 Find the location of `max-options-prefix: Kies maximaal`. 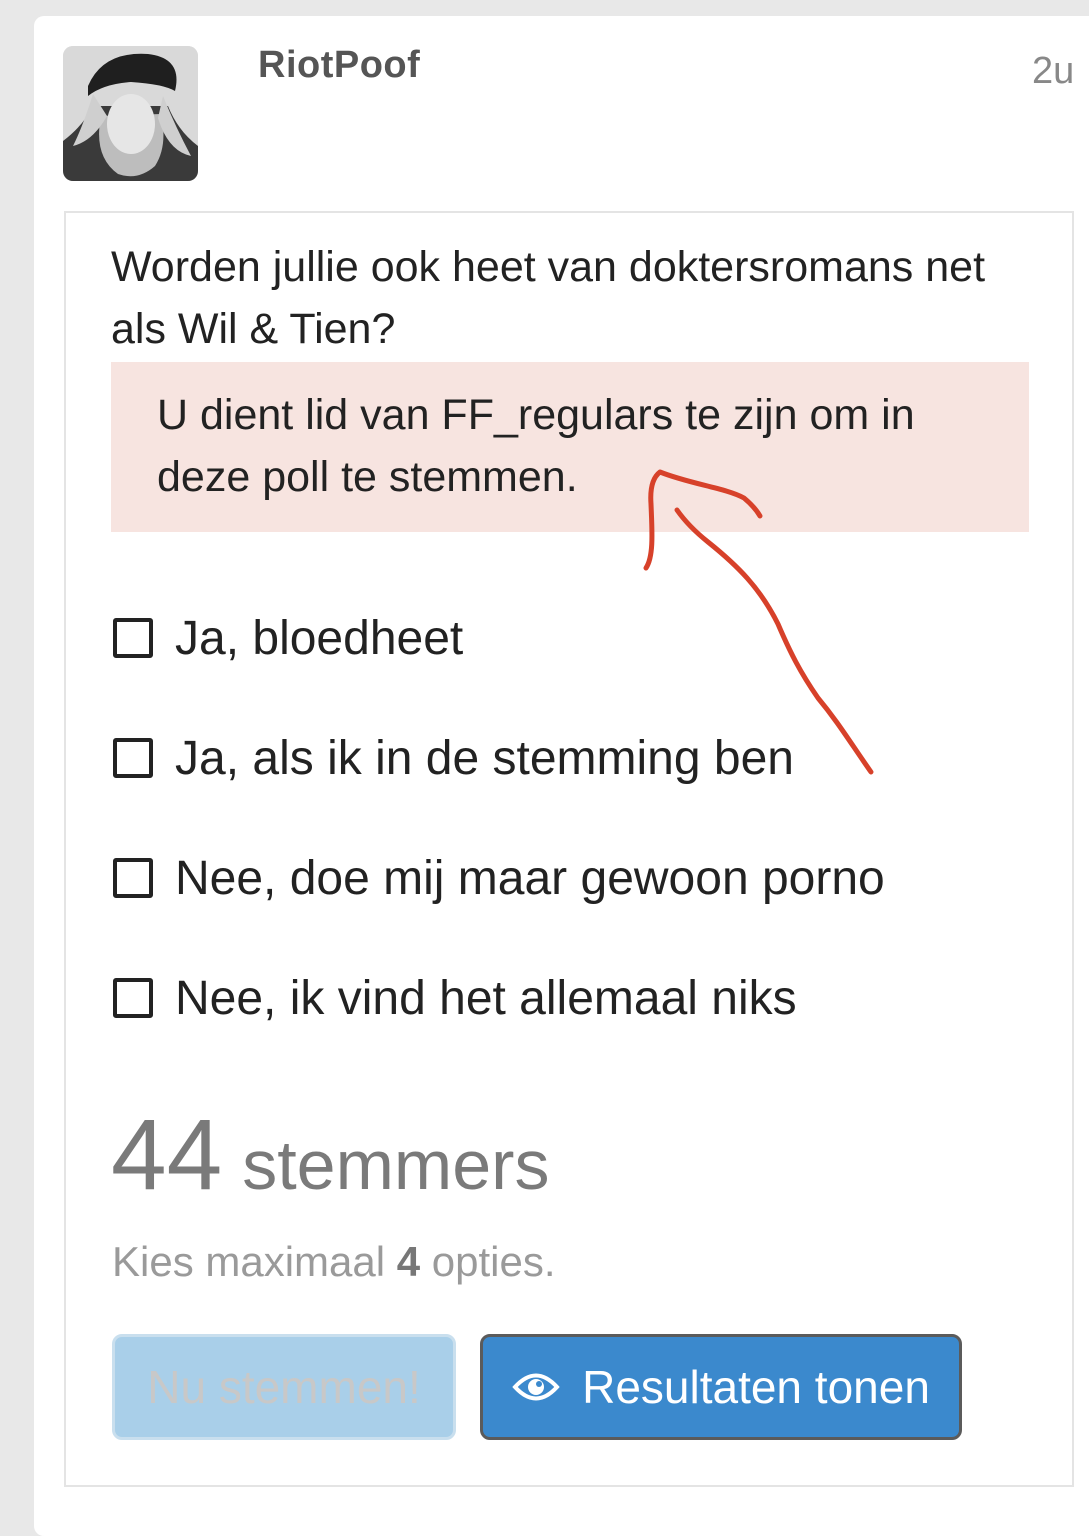

max-options-prefix: Kies maximaal is located at coordinates (249, 1261).